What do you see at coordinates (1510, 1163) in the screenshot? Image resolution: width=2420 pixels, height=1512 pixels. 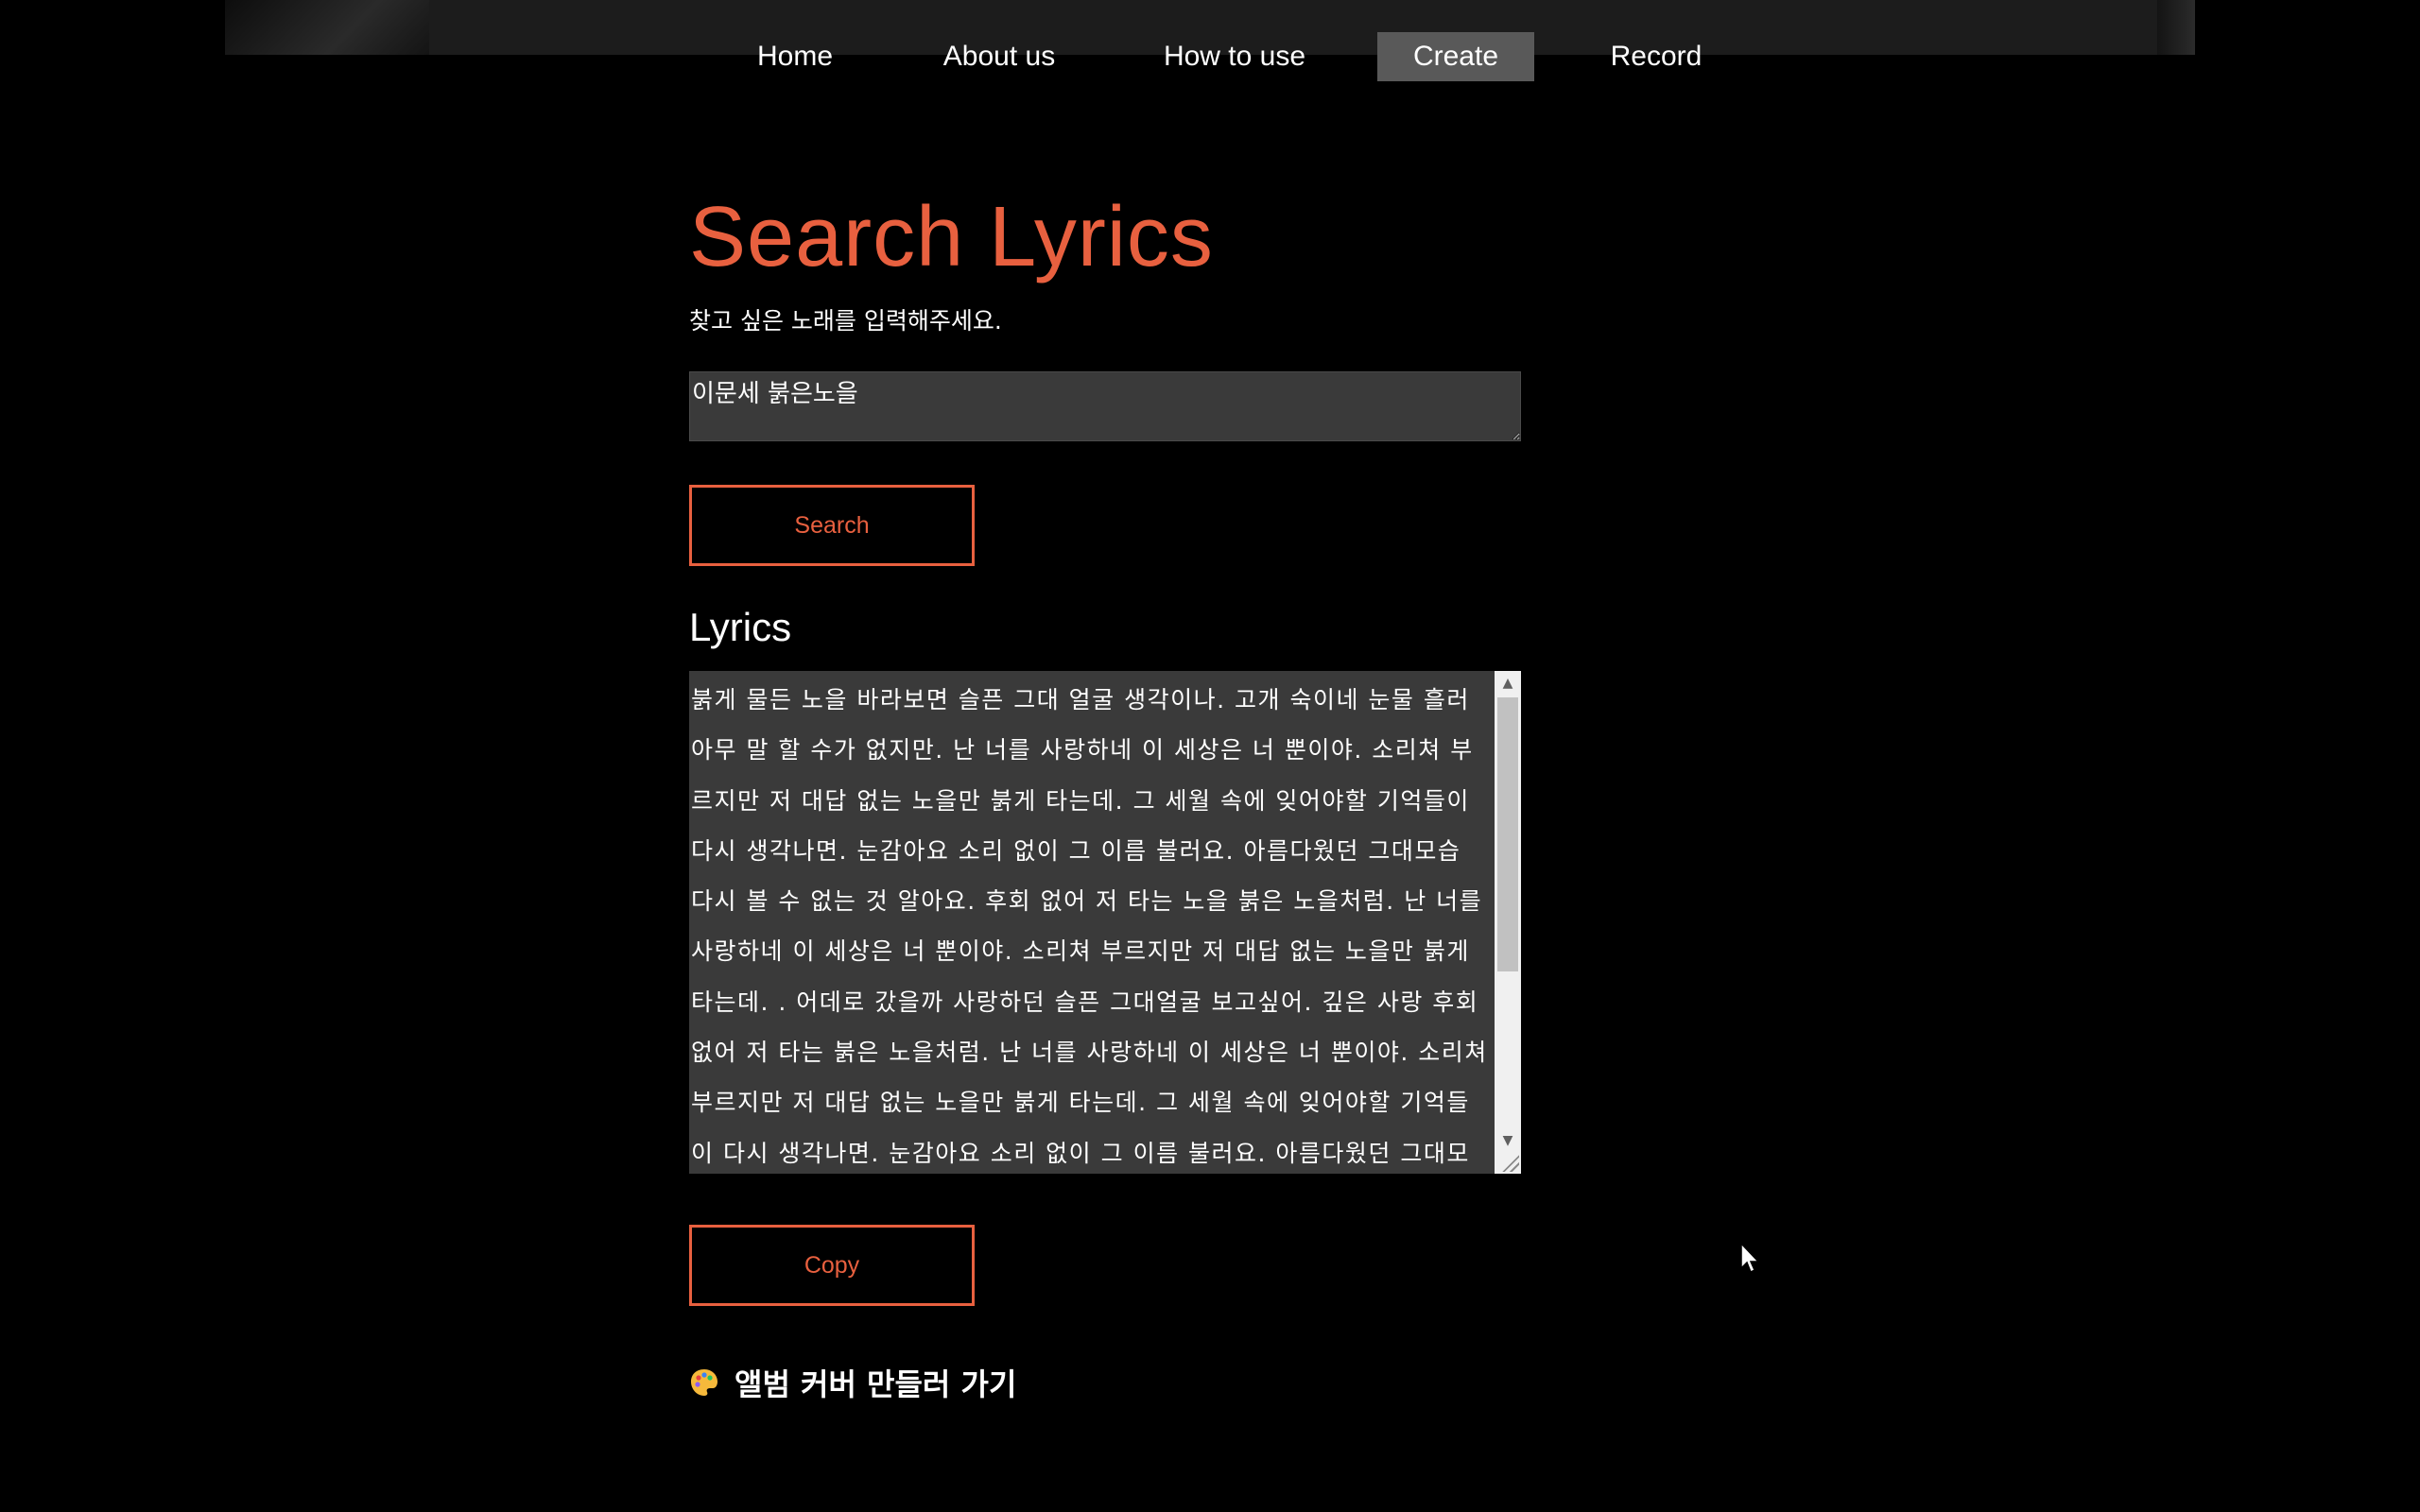 I see `resize-grip-icon` at bounding box center [1510, 1163].